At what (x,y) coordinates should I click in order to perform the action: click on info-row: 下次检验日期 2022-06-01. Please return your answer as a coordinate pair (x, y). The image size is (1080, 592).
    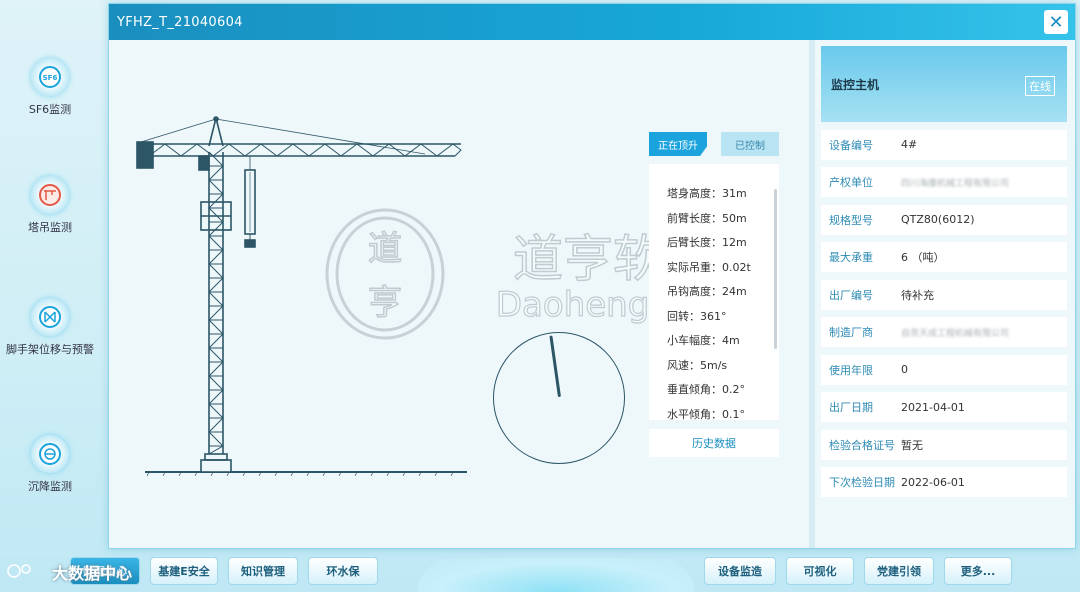
    Looking at the image, I should click on (944, 482).